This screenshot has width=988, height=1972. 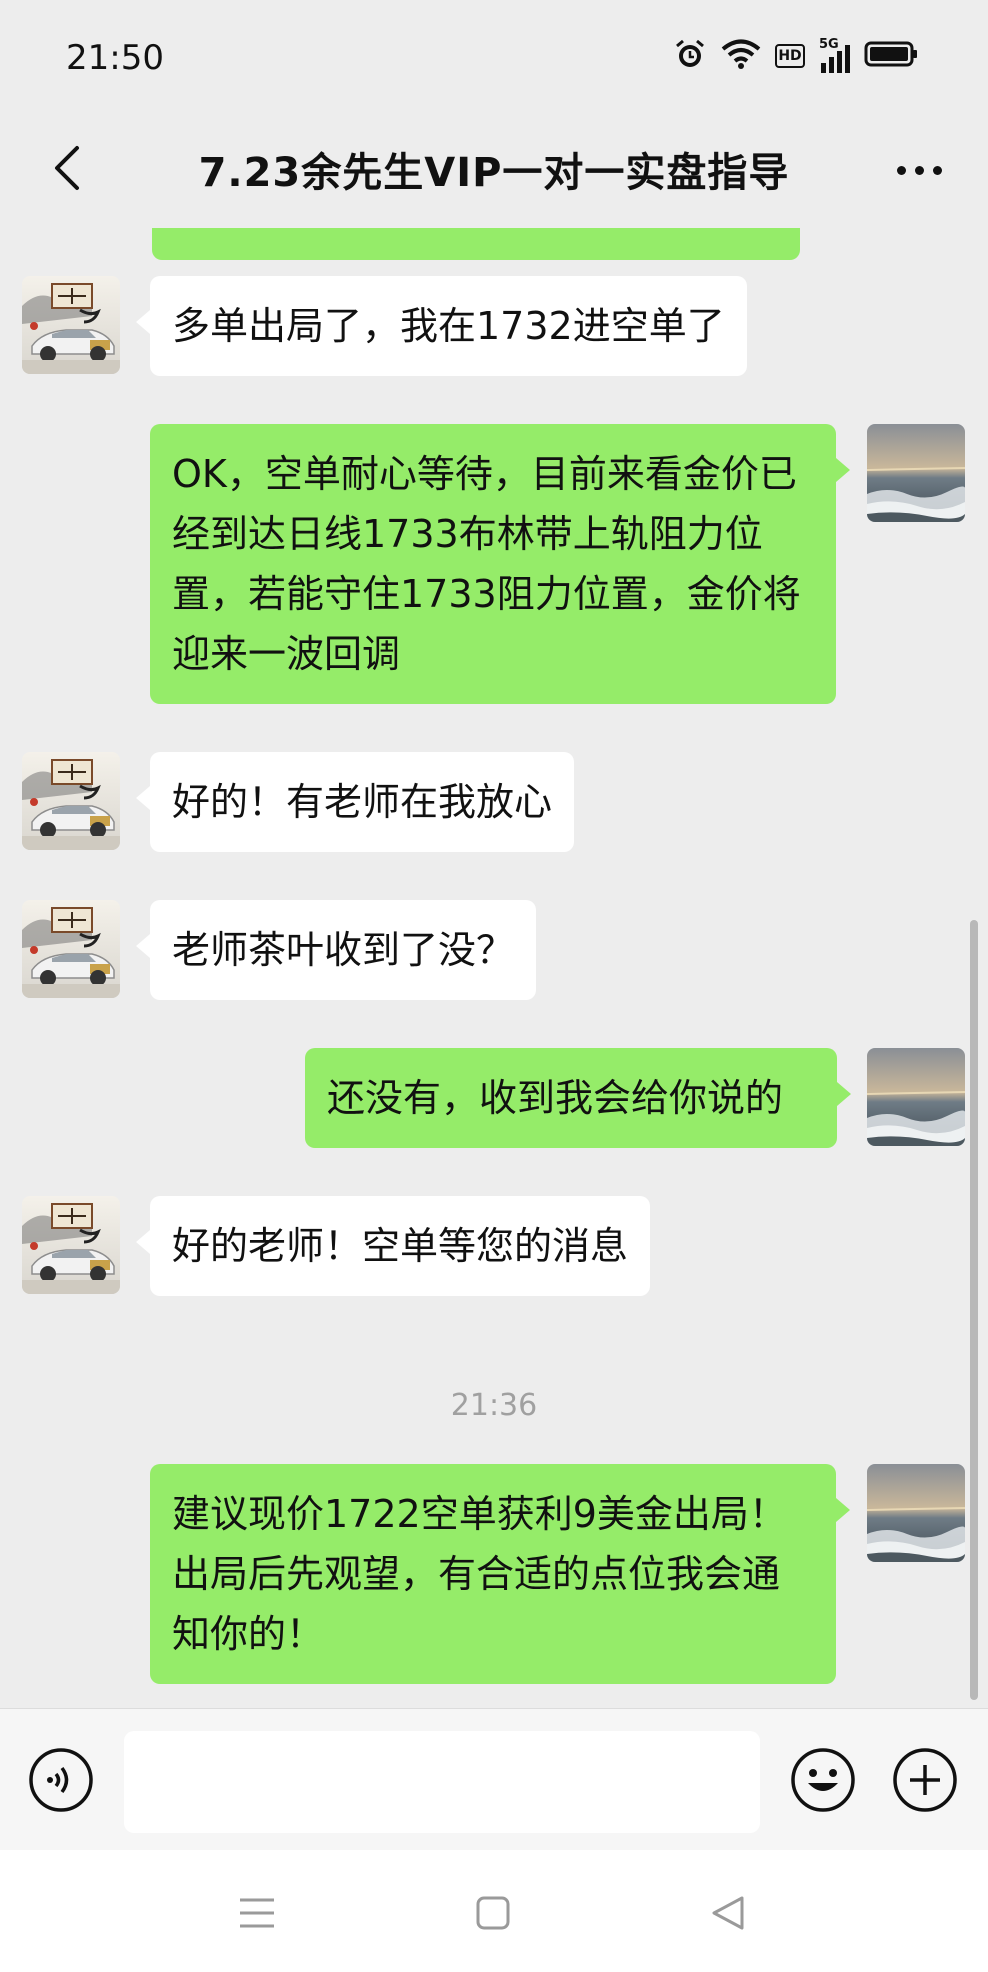 I want to click on message-bubble-outgoing: 建议现价1722空单获利9美金出局！出局后先观望，有合适的点位我会通知你的！, so click(x=500, y=1574).